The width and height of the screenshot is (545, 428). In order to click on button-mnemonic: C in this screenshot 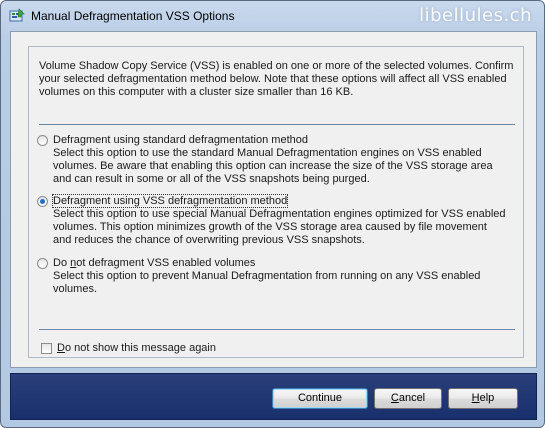, I will do `click(394, 398)`.